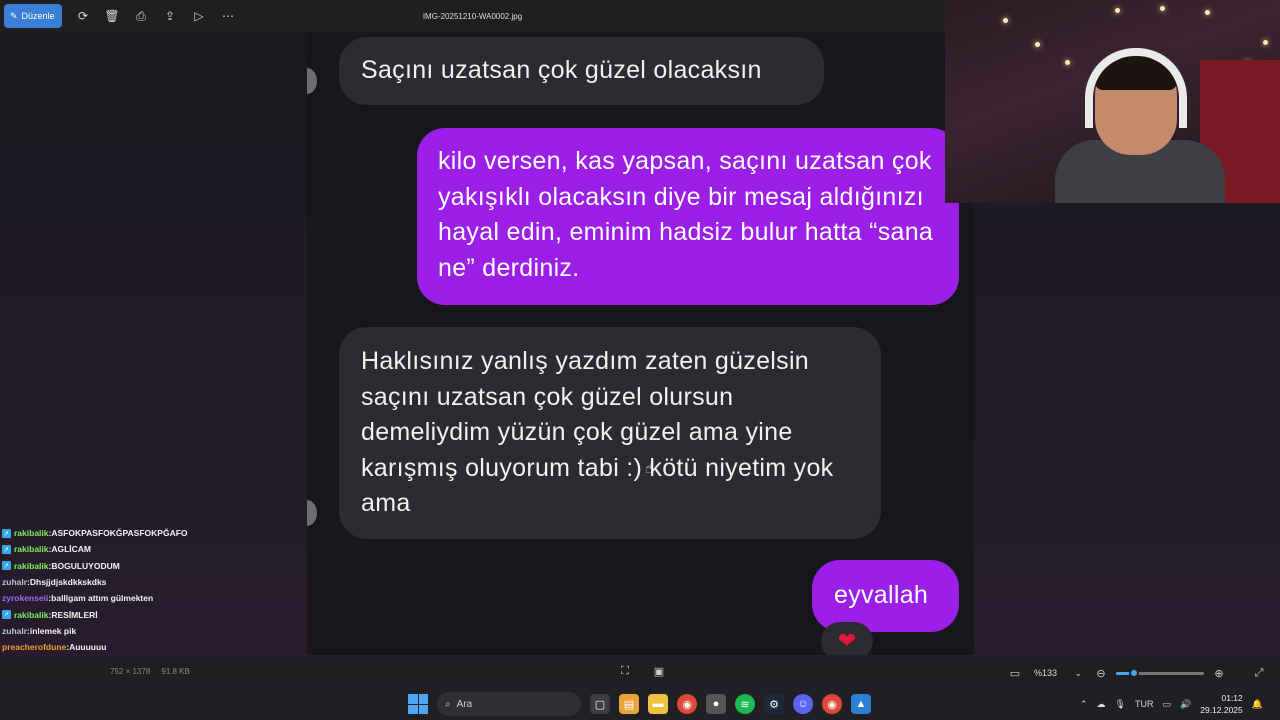 This screenshot has width=1280, height=720. I want to click on discord-icon: ☺, so click(803, 704).